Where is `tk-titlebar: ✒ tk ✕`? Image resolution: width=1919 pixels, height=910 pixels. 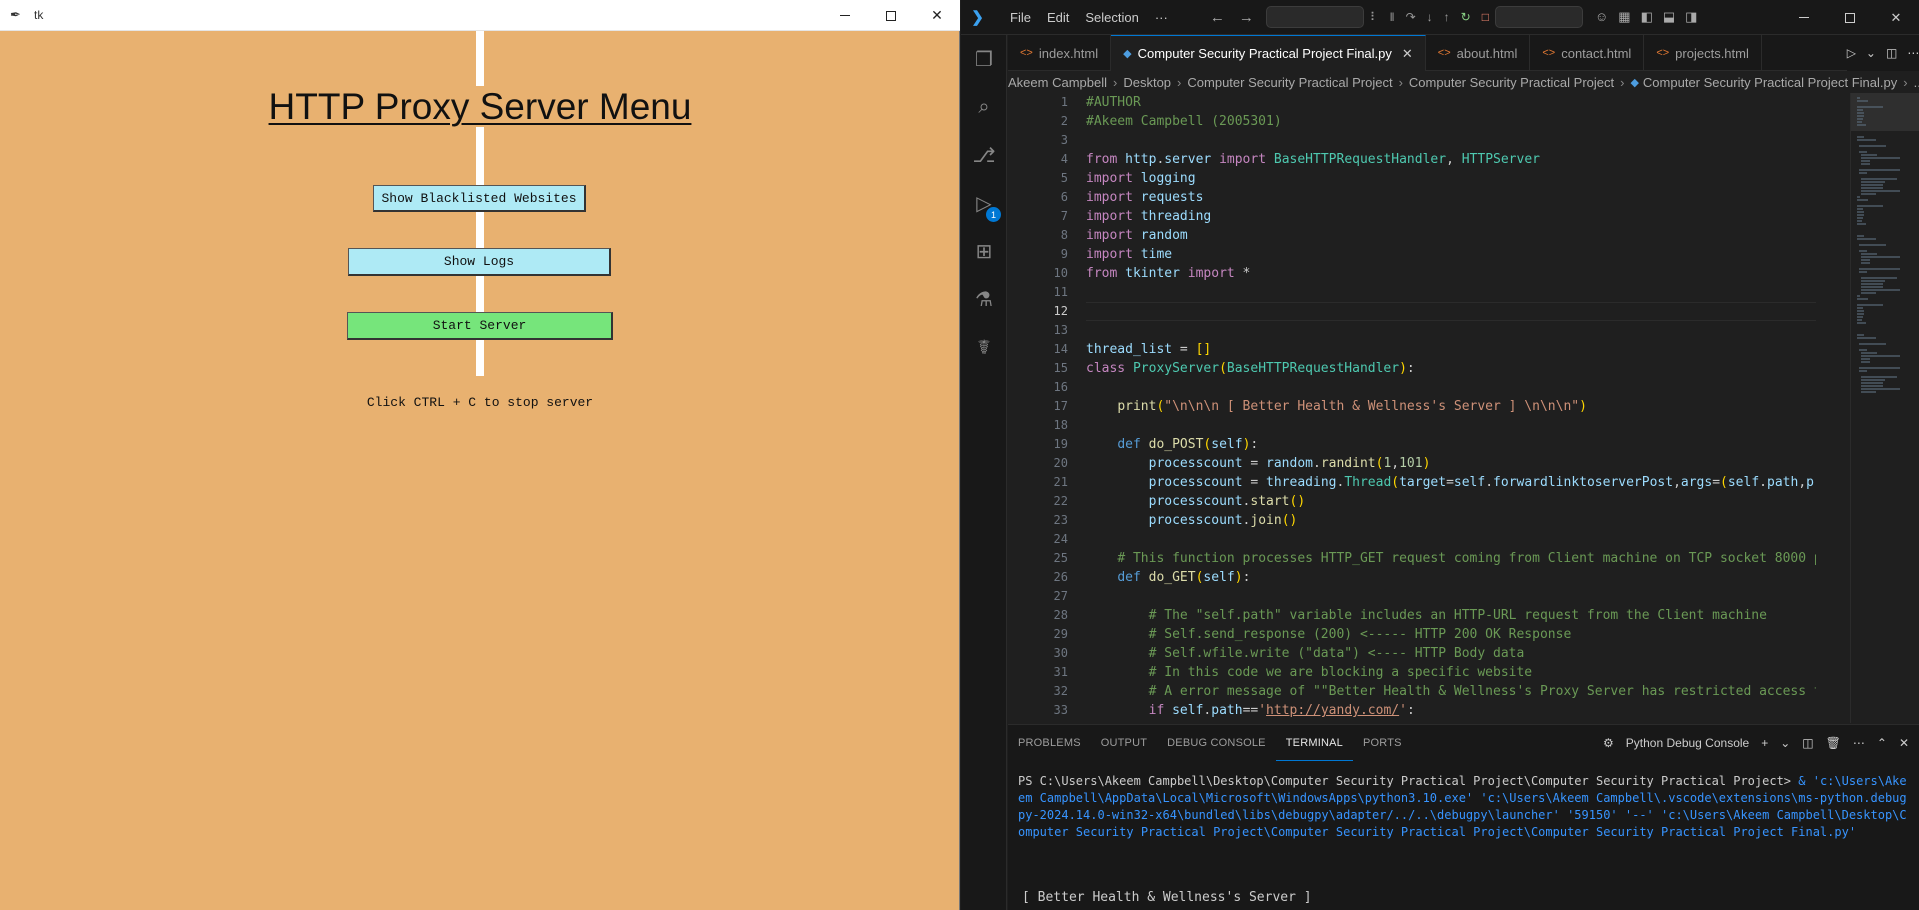 tk-titlebar: ✒ tk ✕ is located at coordinates (480, 15).